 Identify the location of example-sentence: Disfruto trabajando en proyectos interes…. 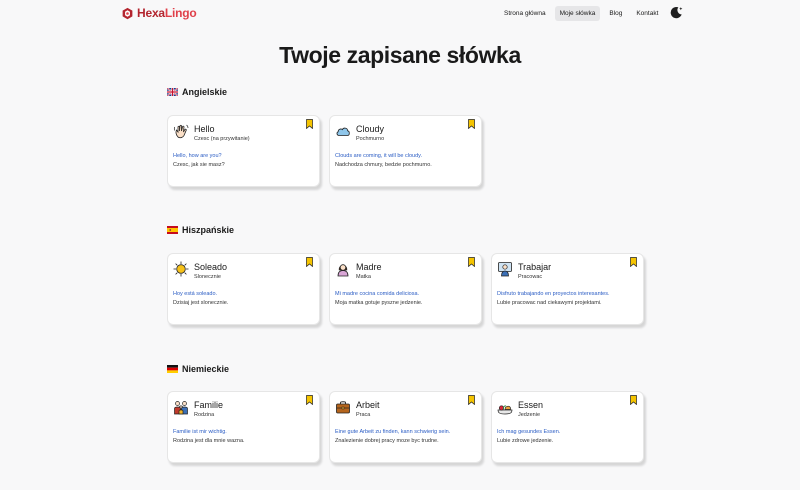
(553, 294).